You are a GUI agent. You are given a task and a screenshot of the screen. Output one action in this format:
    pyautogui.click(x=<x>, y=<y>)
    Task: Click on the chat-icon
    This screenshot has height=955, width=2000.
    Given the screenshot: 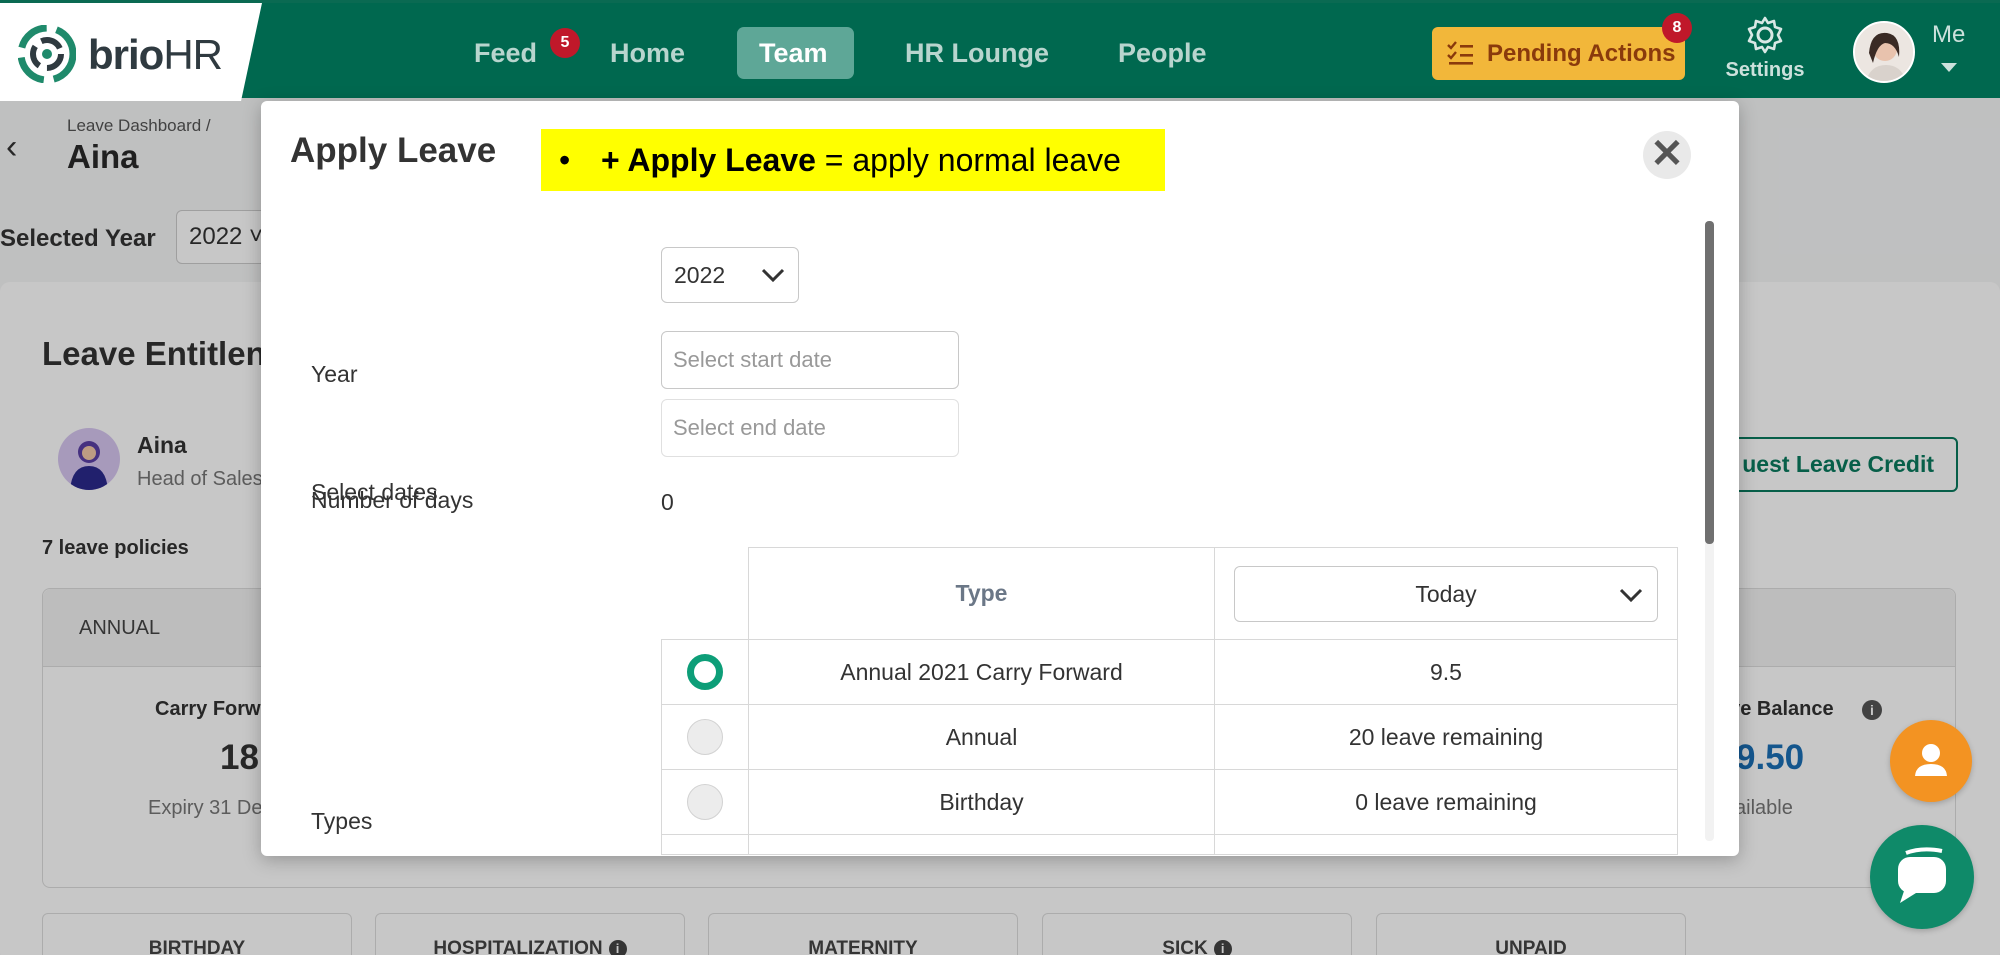 What is the action you would take?
    pyautogui.click(x=1922, y=875)
    